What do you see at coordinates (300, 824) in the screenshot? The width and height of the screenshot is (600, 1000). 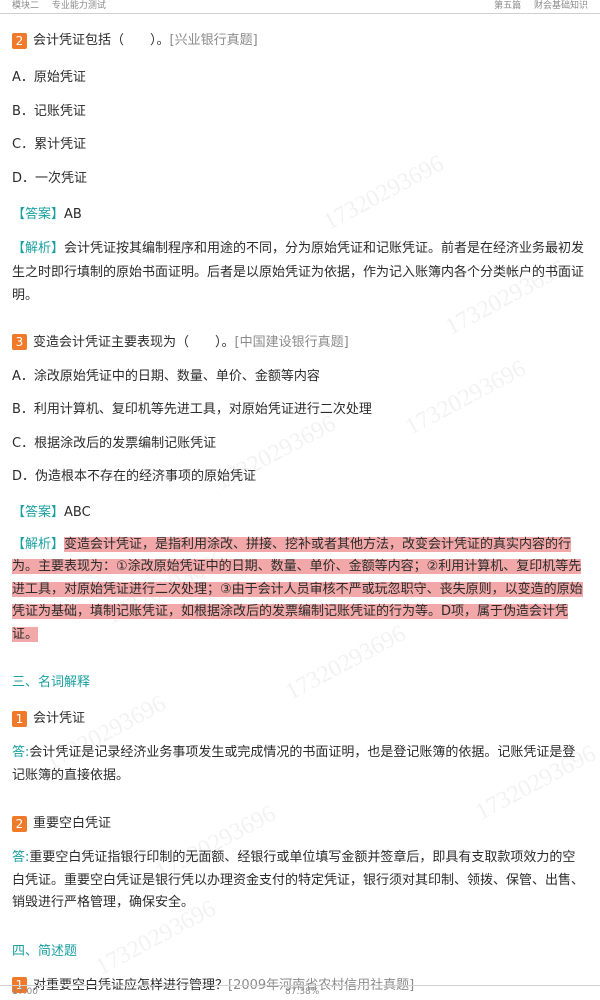 I see `term-2: 2 重要空白凭证` at bounding box center [300, 824].